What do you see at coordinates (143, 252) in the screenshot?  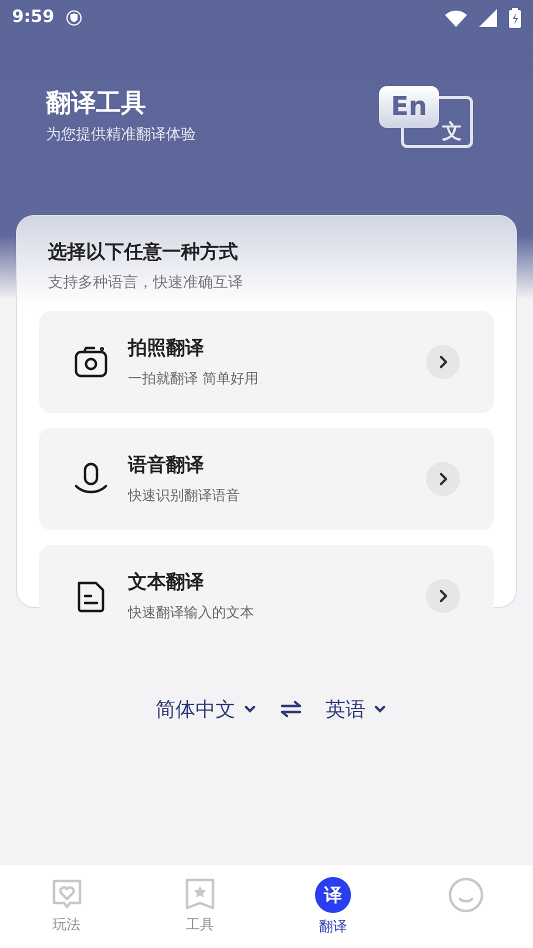 I see `panel-title: 选择以下任意一种方式` at bounding box center [143, 252].